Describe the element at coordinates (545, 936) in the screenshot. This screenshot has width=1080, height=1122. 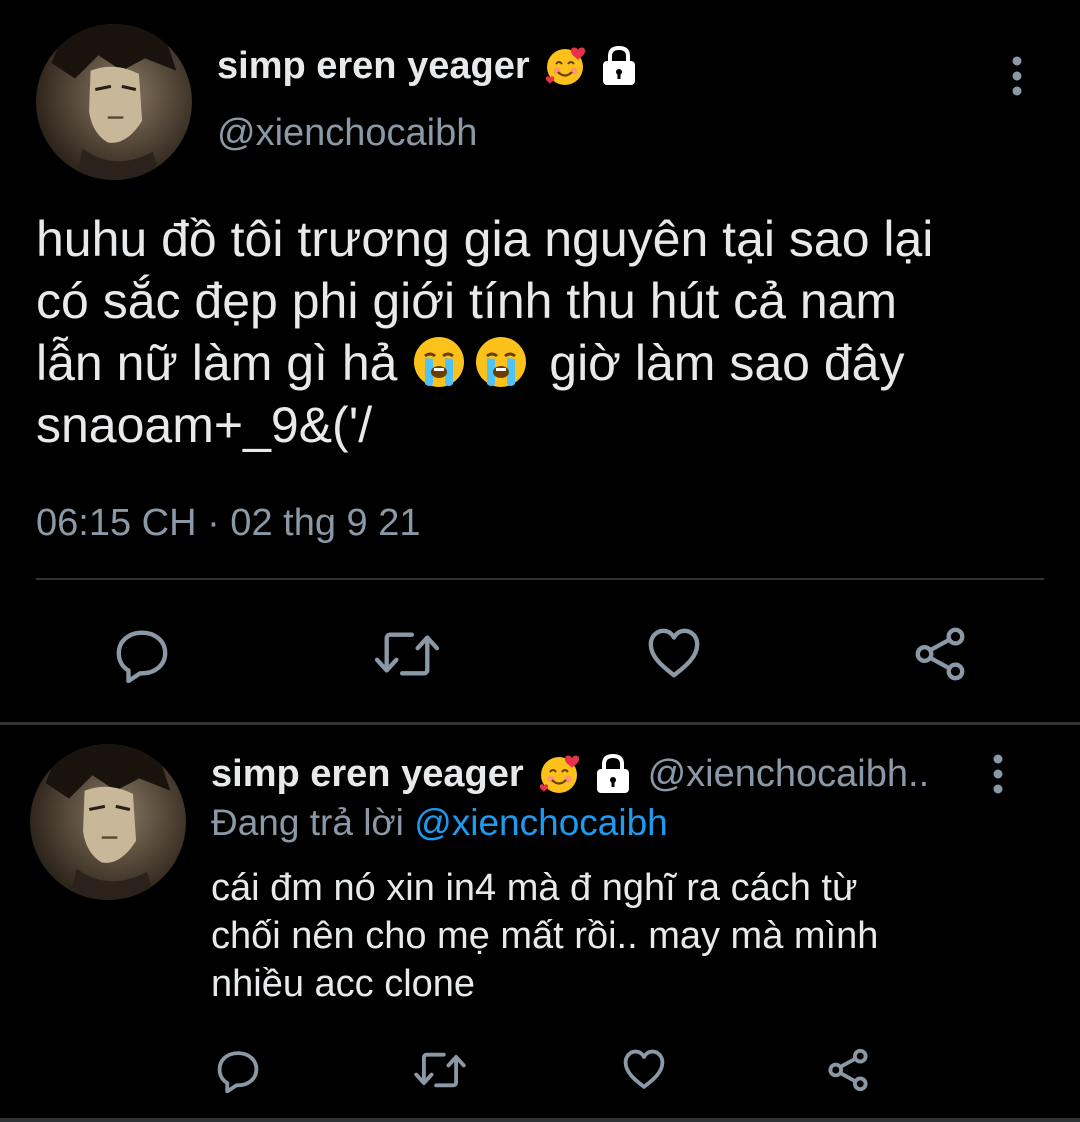
I see `tweet-text-line: chối nên cho mẹ mất rồi.. may mà mình` at that location.